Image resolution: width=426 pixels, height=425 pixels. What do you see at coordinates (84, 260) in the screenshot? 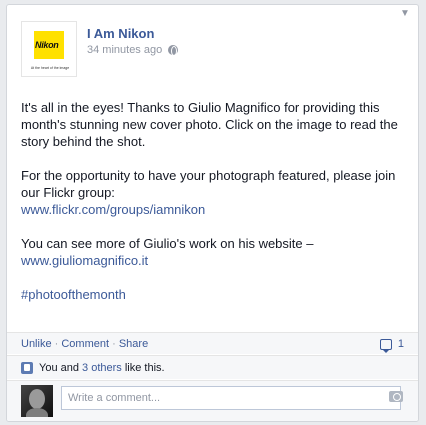
I see `website-link: www.giuliomagnifico.it` at bounding box center [84, 260].